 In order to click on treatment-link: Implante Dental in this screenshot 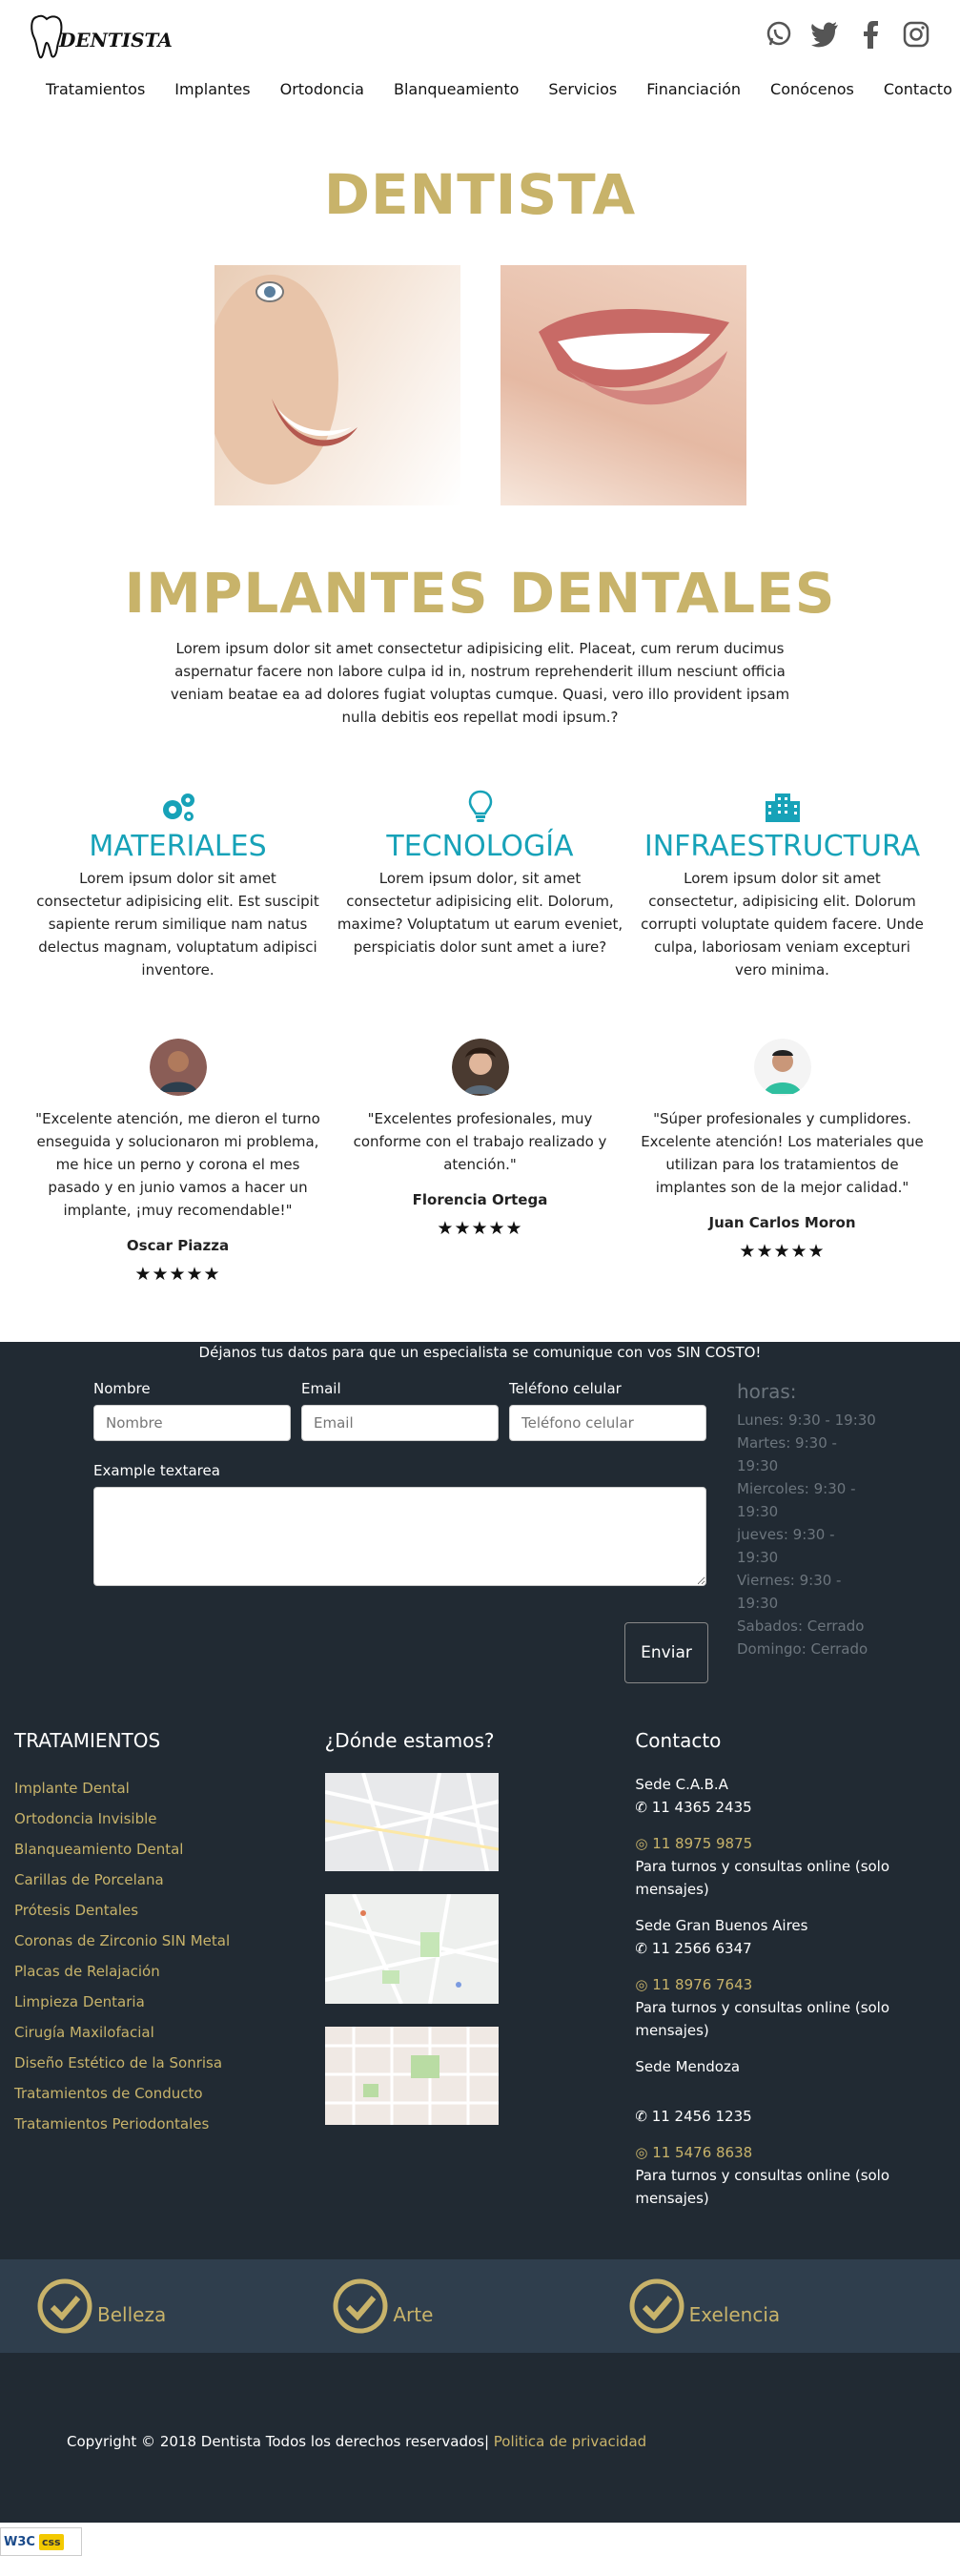, I will do `click(169, 1788)`.